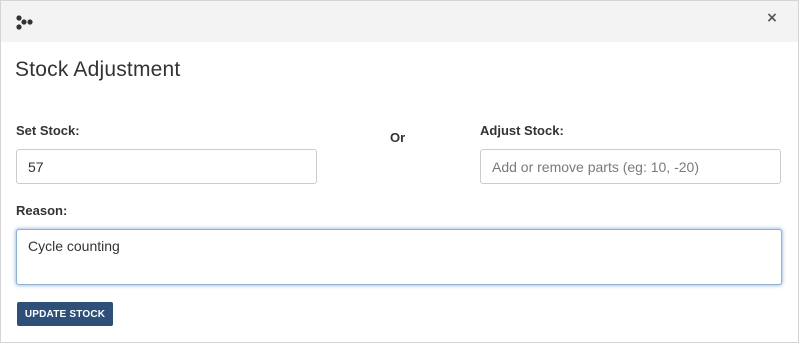 This screenshot has height=343, width=799. Describe the element at coordinates (98, 69) in the screenshot. I see `dialog-title: Stock Adjustment` at that location.